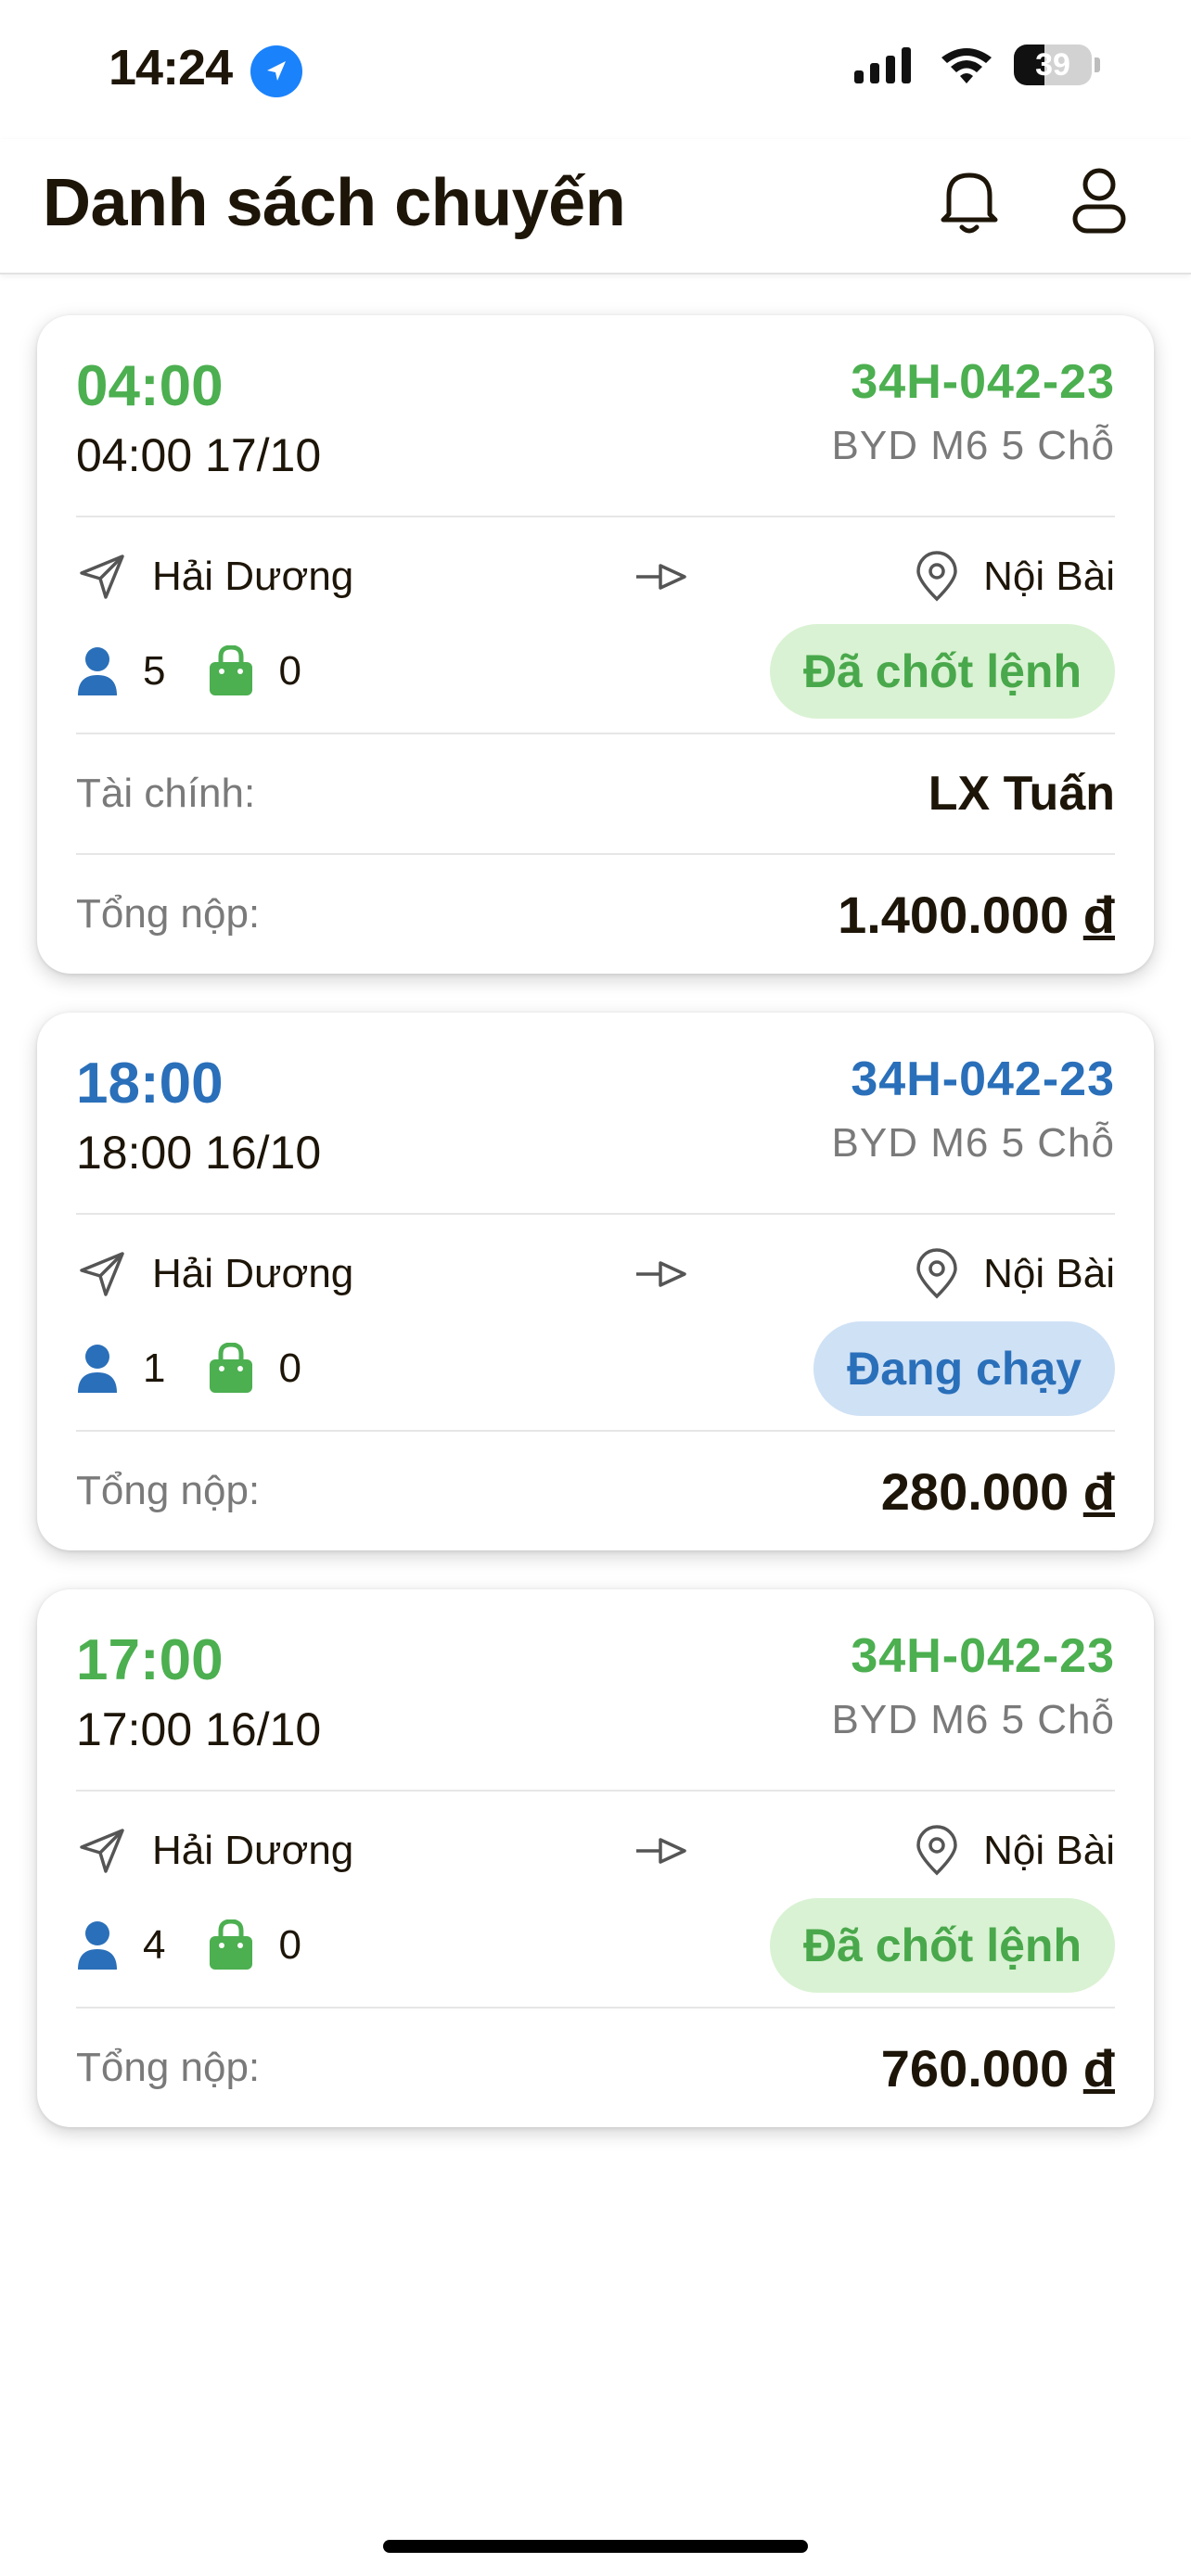  Describe the element at coordinates (997, 2068) in the screenshot. I see `total-amount: 760.000 đ` at that location.